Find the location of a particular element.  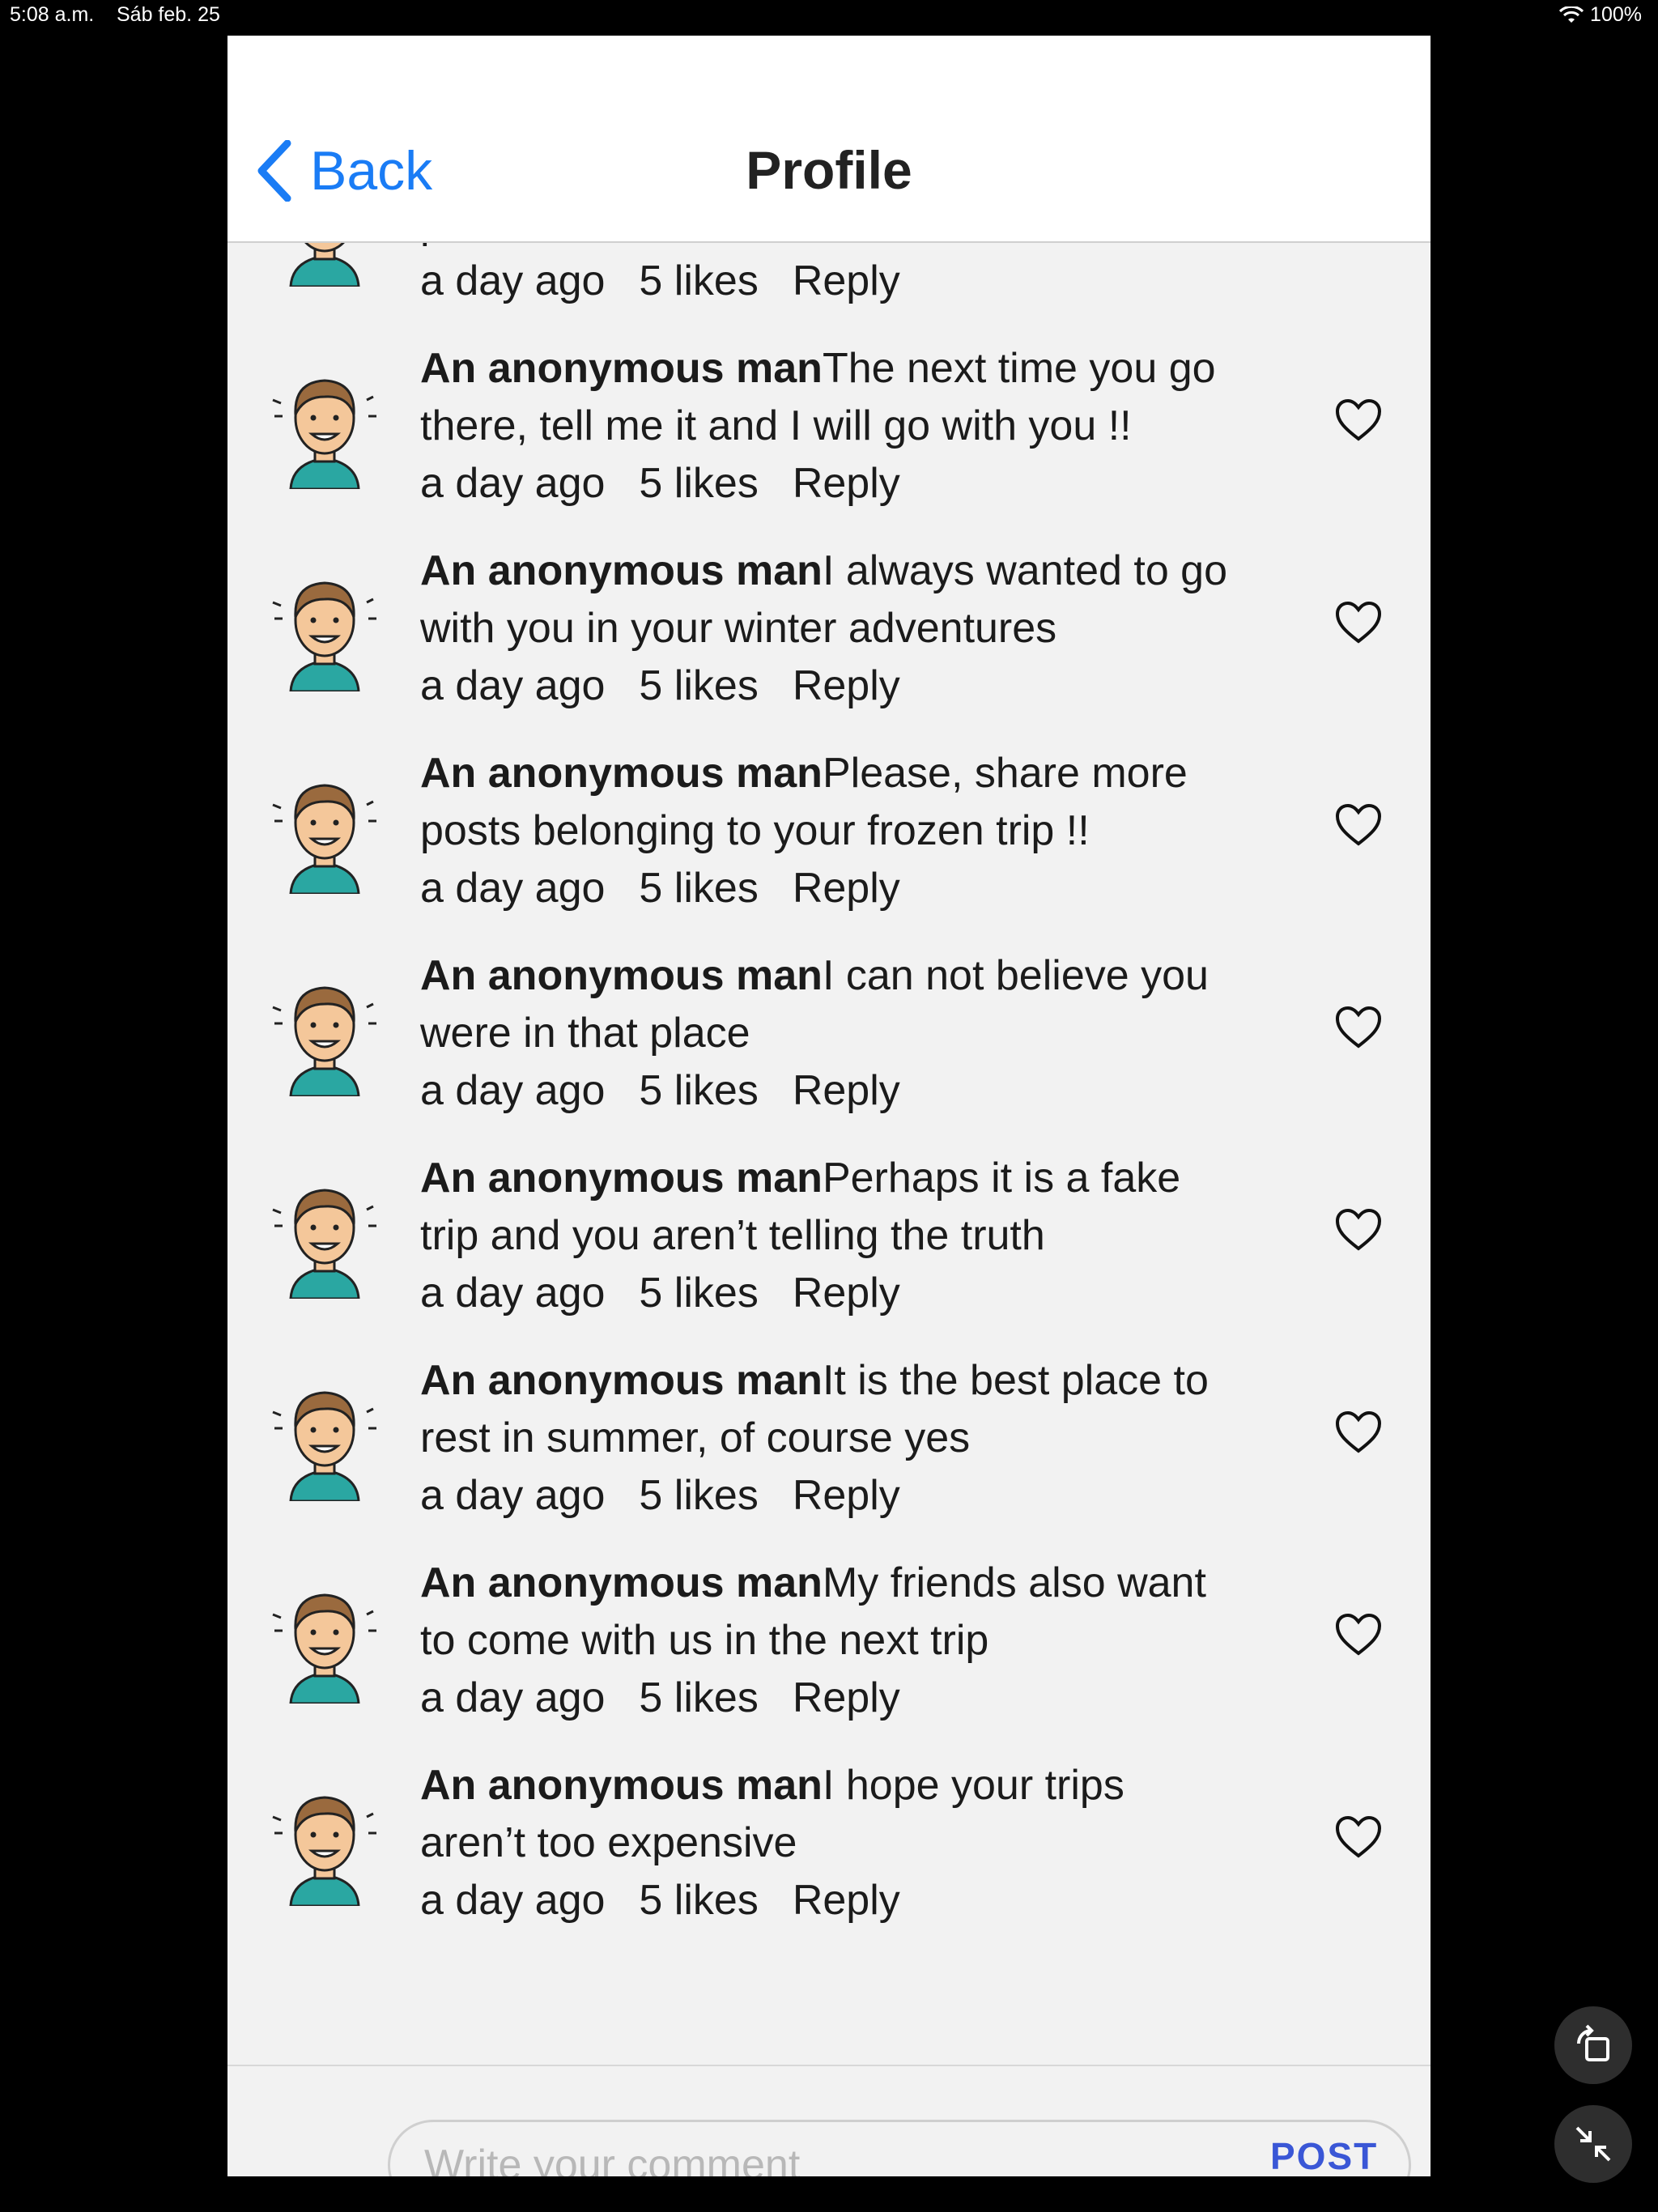

comment-text: Please, share more is located at coordinates (1005, 774).